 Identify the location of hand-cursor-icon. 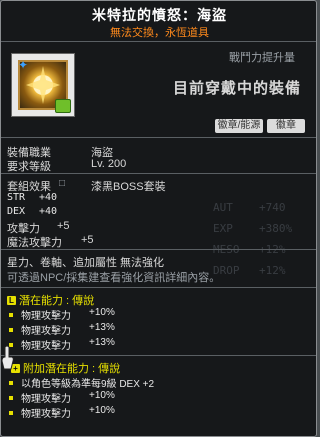
(7, 357).